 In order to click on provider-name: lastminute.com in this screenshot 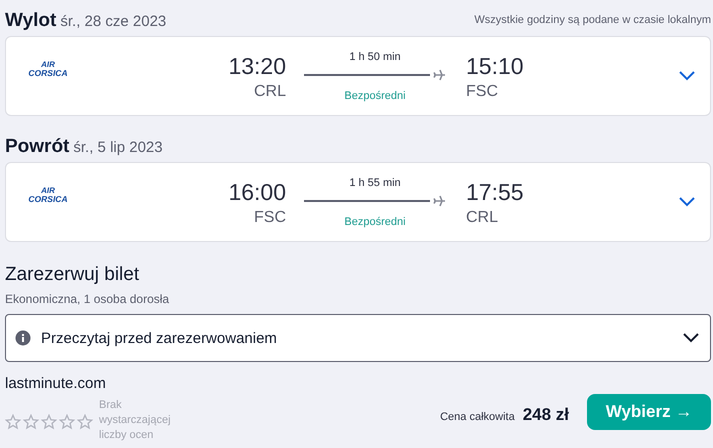, I will do `click(56, 383)`.